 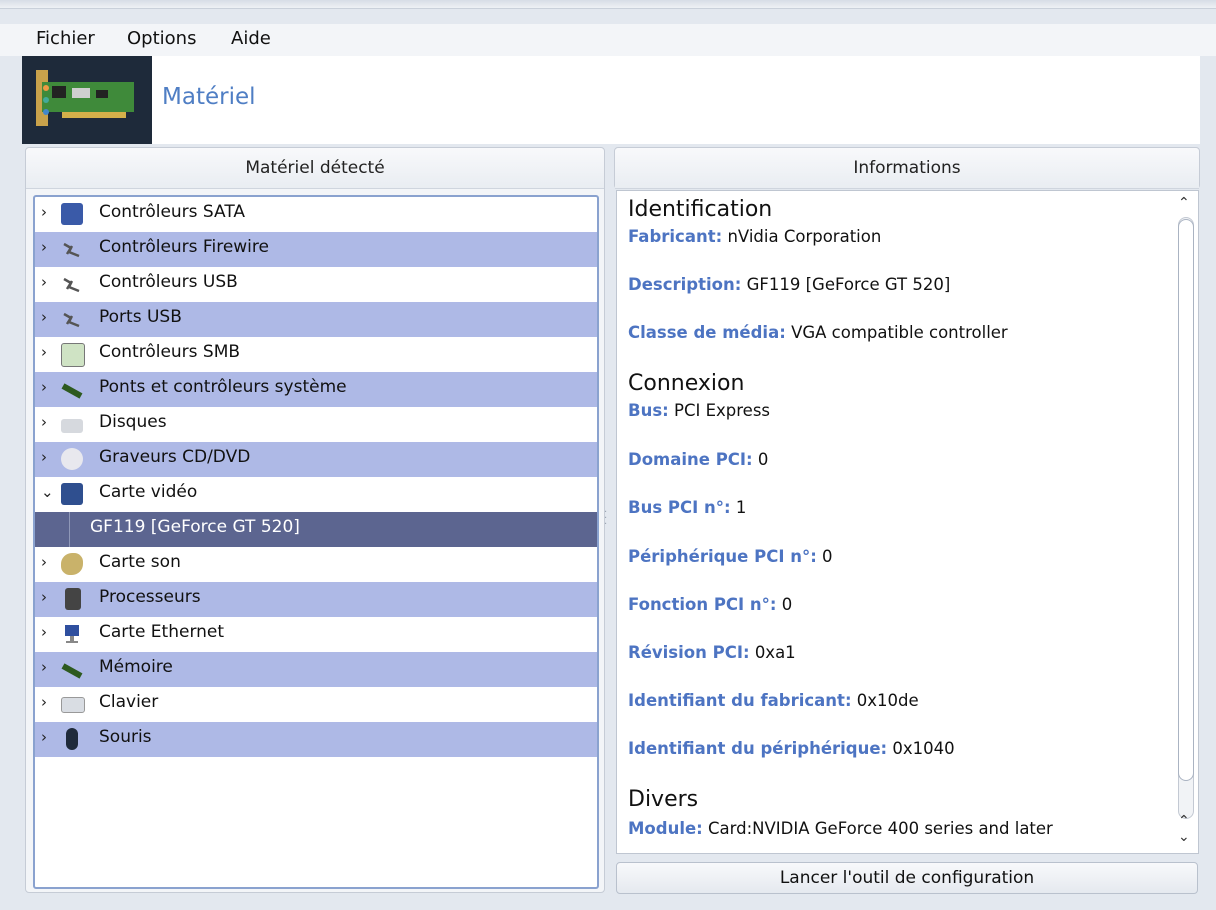 What do you see at coordinates (195, 527) in the screenshot?
I see `tree-item-label: GF119 [GeForce GT 520]` at bounding box center [195, 527].